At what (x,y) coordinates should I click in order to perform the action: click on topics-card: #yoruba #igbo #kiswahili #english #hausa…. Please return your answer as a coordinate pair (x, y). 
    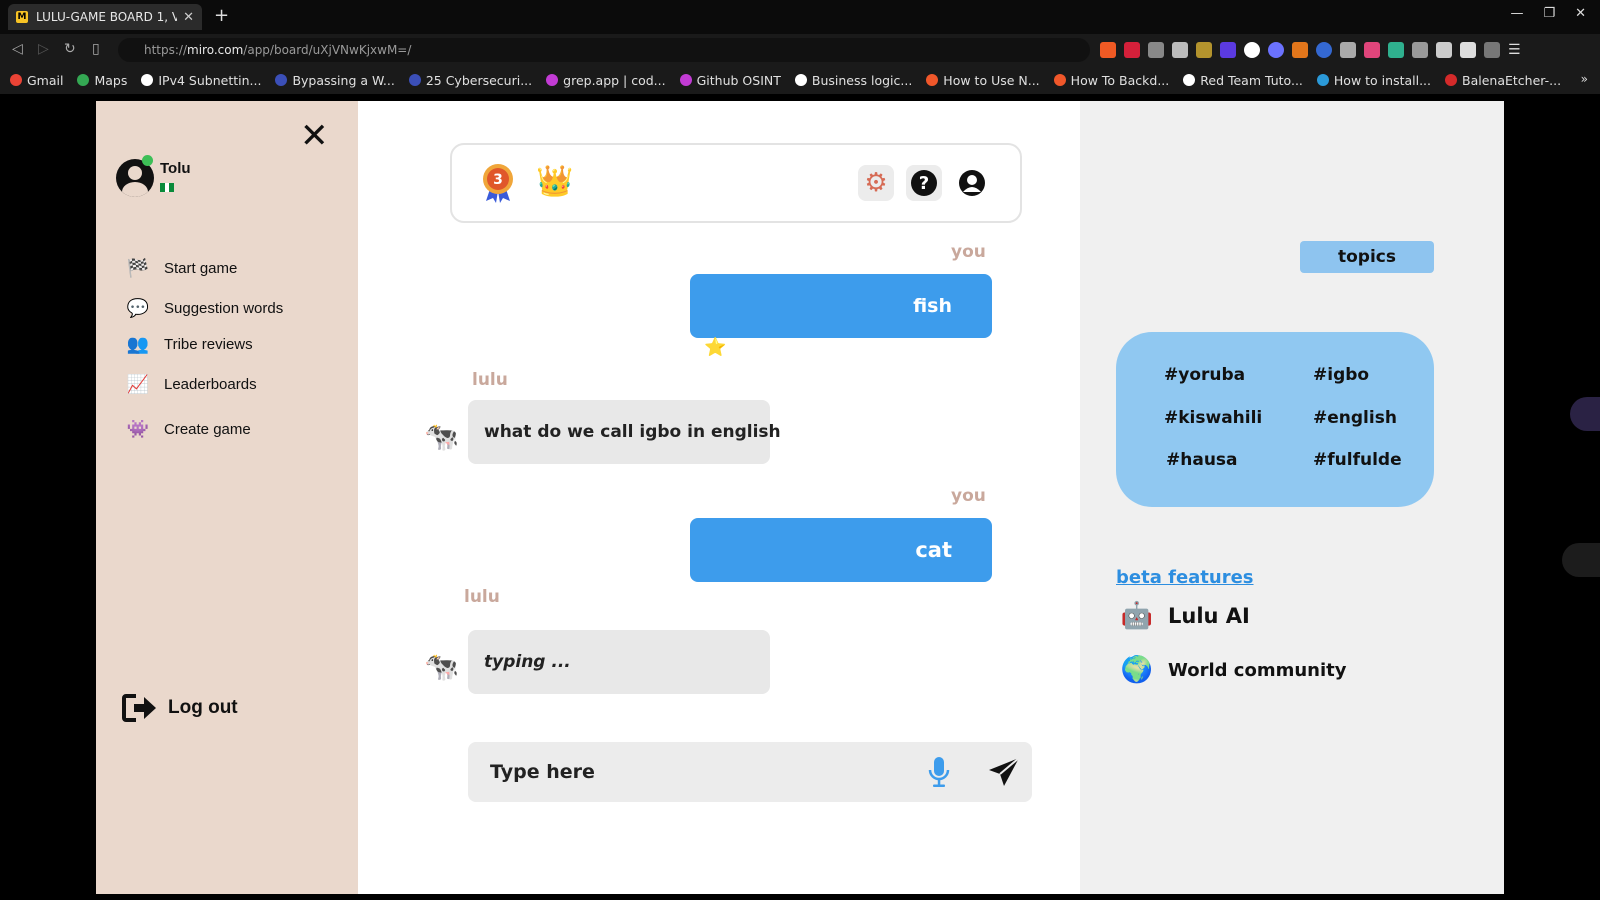
    Looking at the image, I should click on (1275, 419).